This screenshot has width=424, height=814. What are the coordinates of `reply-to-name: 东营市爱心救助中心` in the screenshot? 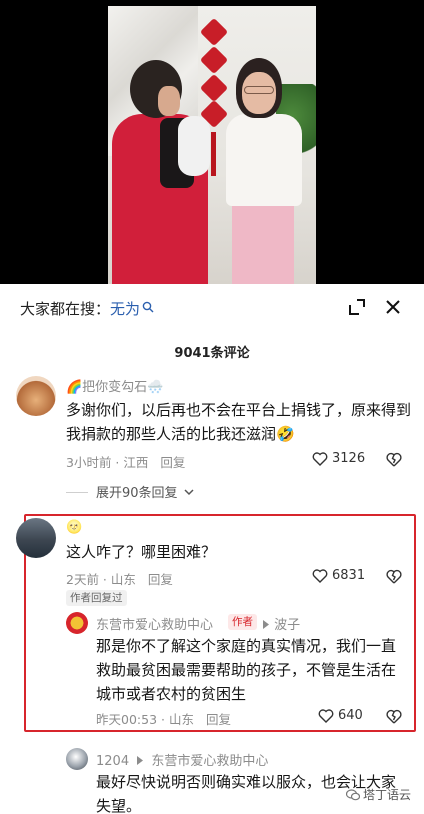 It's located at (209, 761).